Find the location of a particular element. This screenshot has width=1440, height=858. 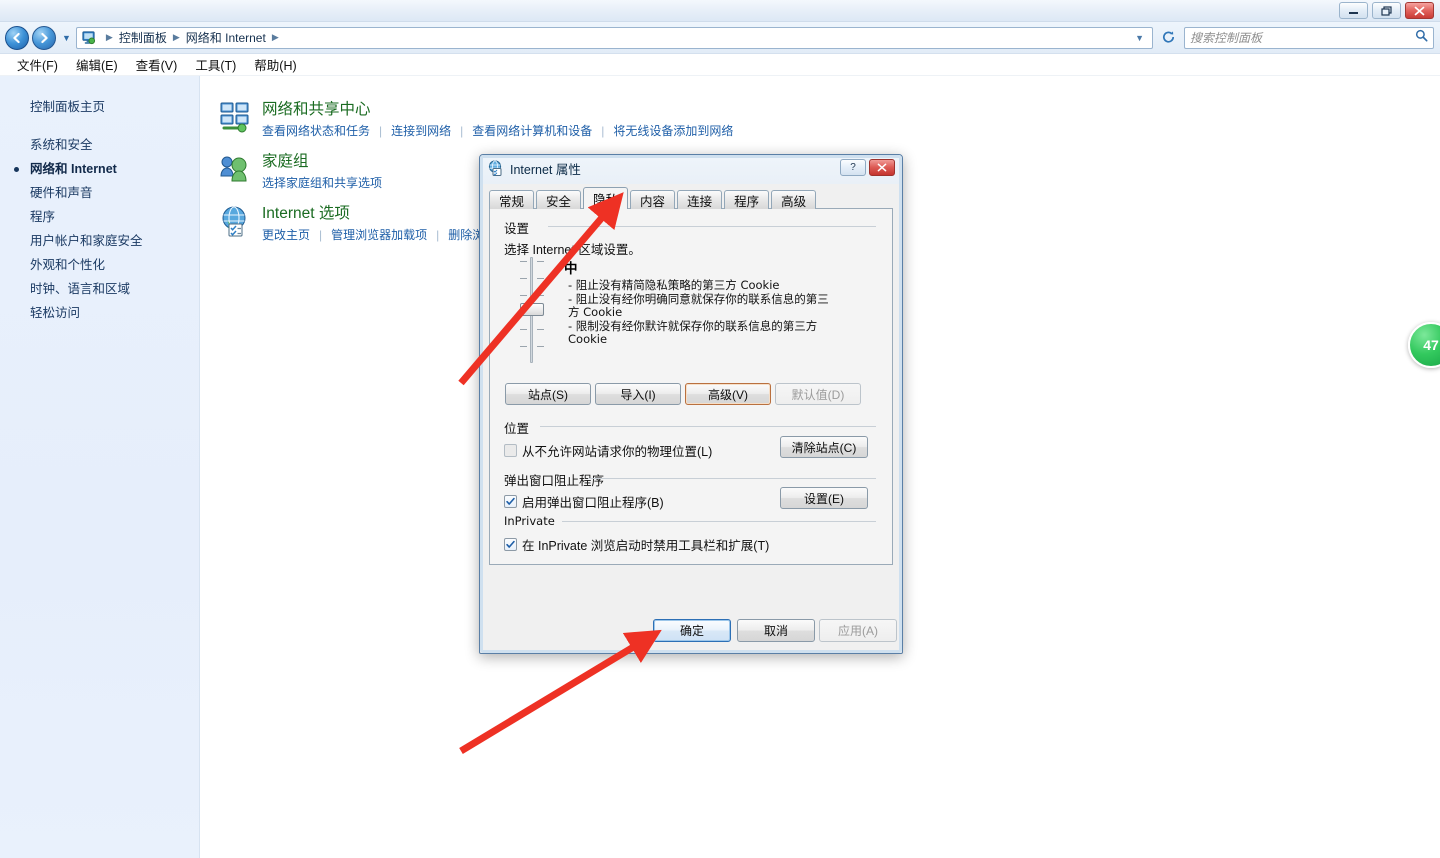

location-group-rule is located at coordinates (708, 426).